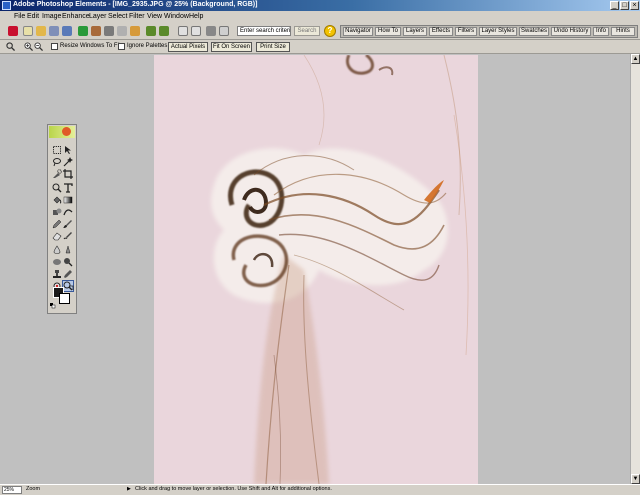 Image resolution: width=640 pixels, height=495 pixels. I want to click on eraser-tool-icon, so click(57, 236).